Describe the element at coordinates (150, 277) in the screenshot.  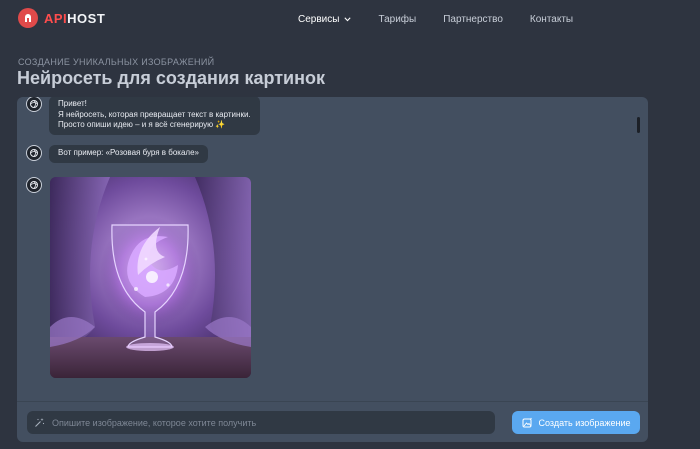
I see `generated-image` at that location.